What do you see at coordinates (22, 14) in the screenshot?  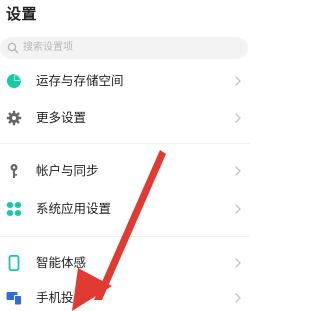 I see `page-title: 设置` at bounding box center [22, 14].